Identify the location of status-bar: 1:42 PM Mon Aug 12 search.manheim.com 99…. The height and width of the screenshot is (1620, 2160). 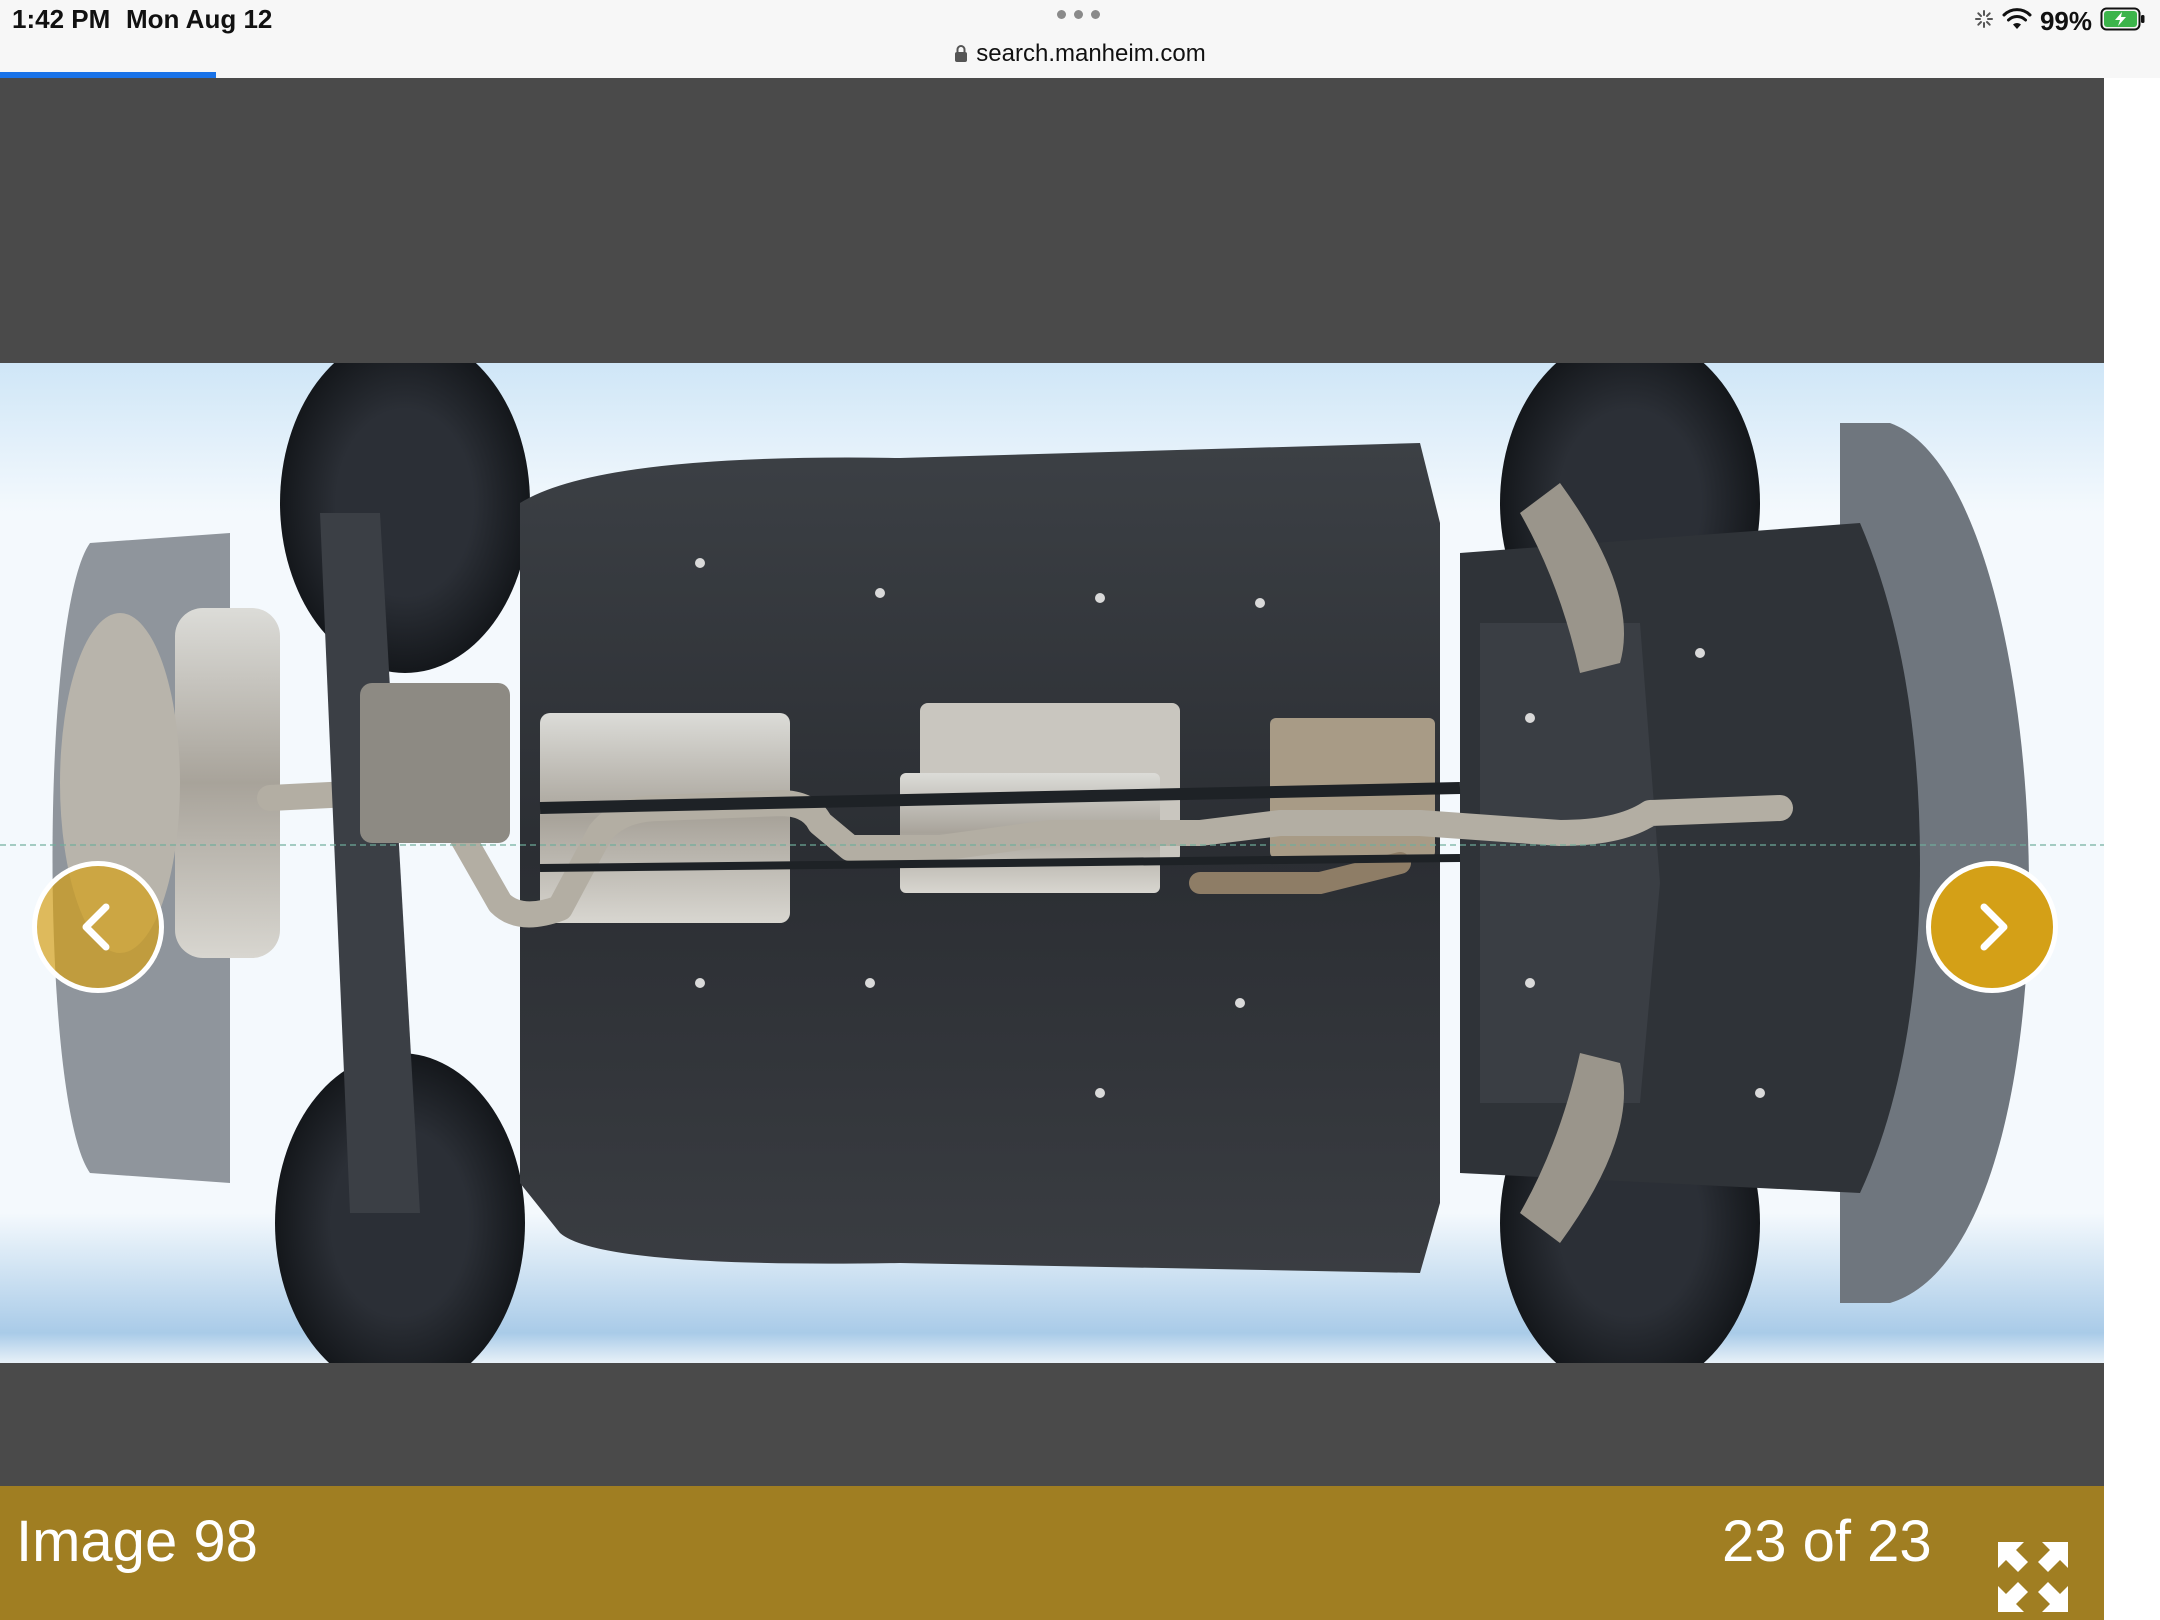
(1080, 39).